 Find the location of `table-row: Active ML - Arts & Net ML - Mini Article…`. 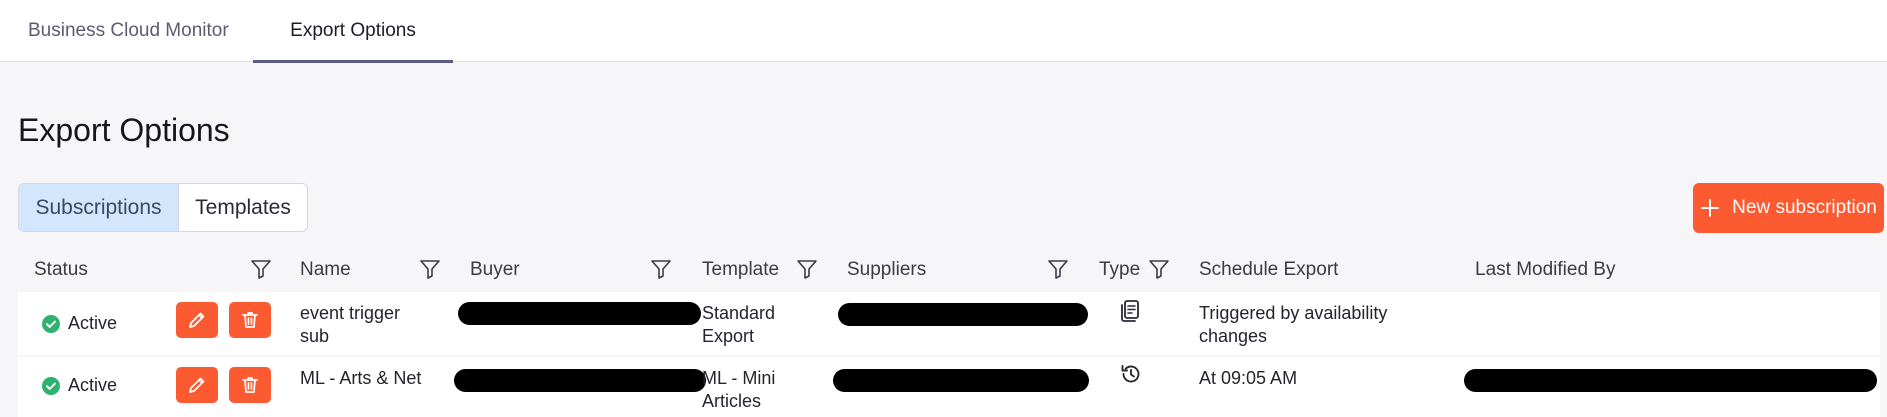

table-row: Active ML - Arts & Net ML - Mini Article… is located at coordinates (949, 387).